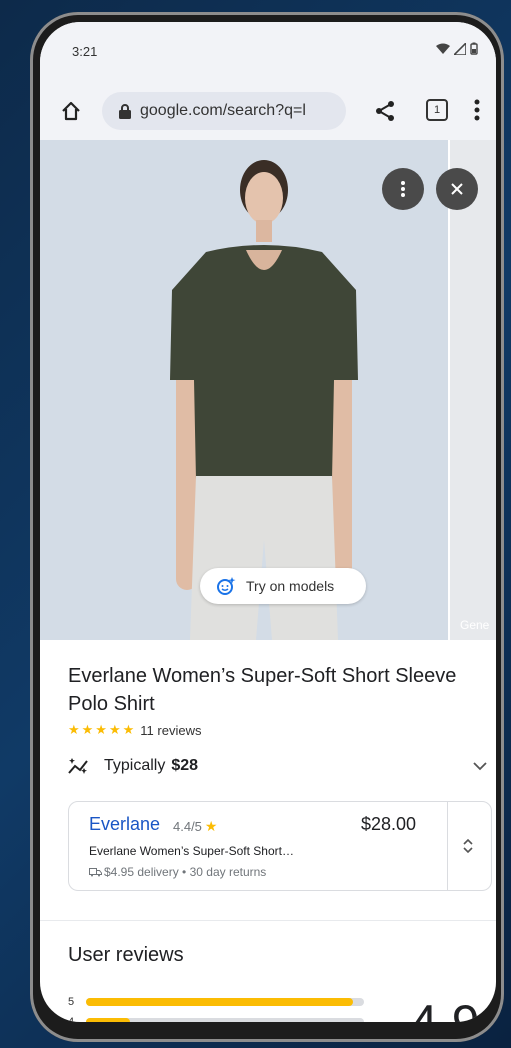 The width and height of the screenshot is (511, 1048). I want to click on address-bar: google.com/search?q=l, so click(224, 111).